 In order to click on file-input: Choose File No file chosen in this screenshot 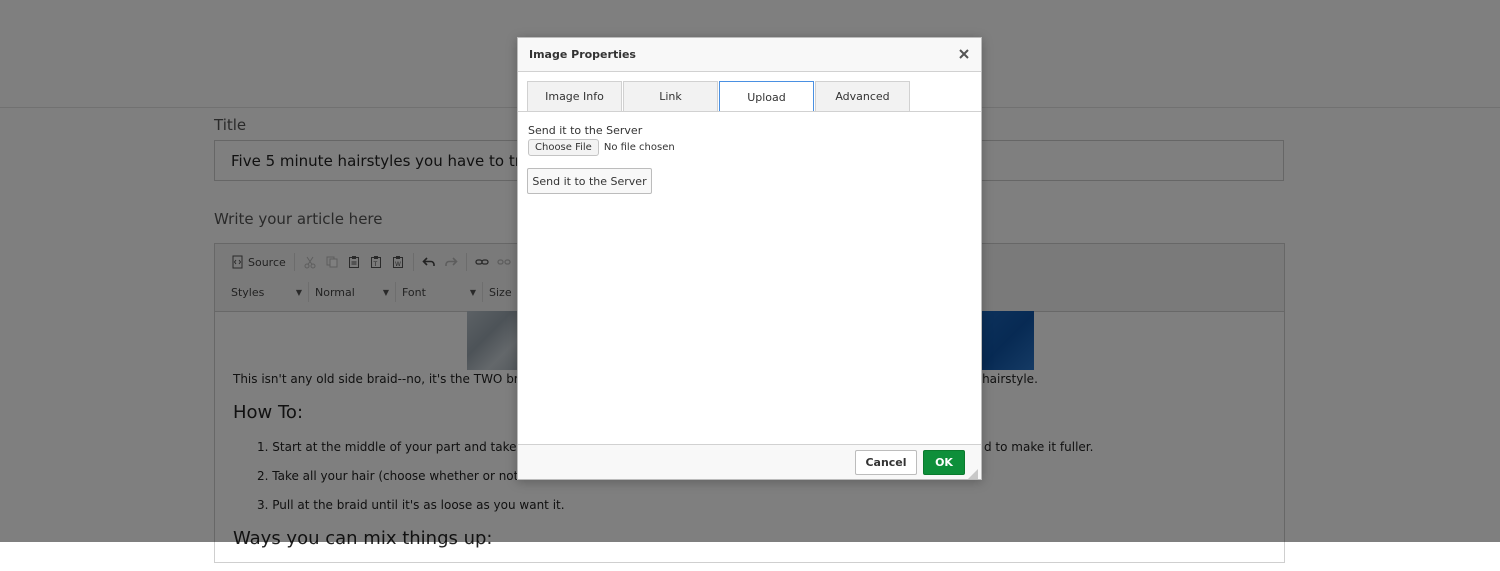, I will do `click(601, 147)`.